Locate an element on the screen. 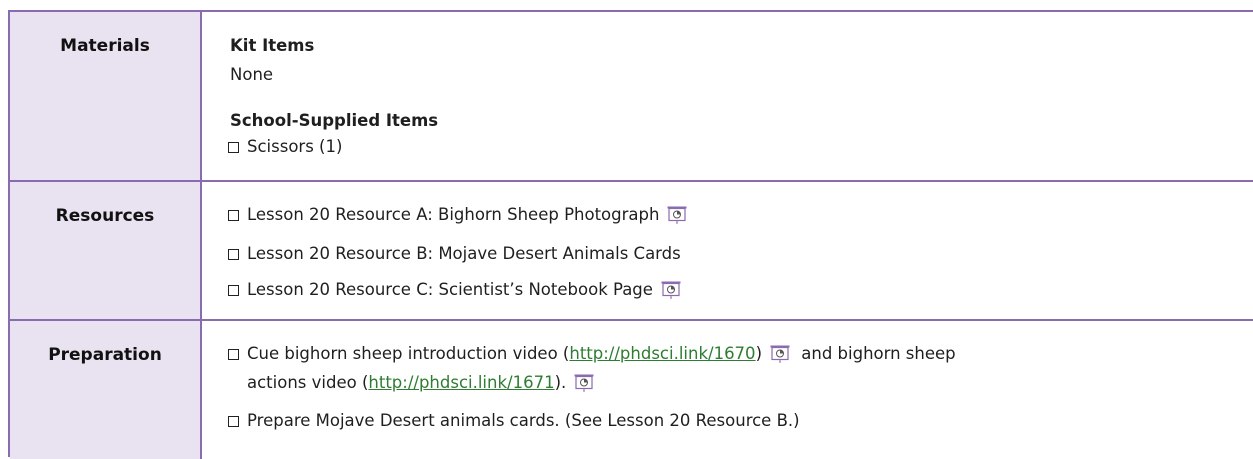 The image size is (1253, 459). actions-video-link: http://phdsci.link/1671 is located at coordinates (461, 382).